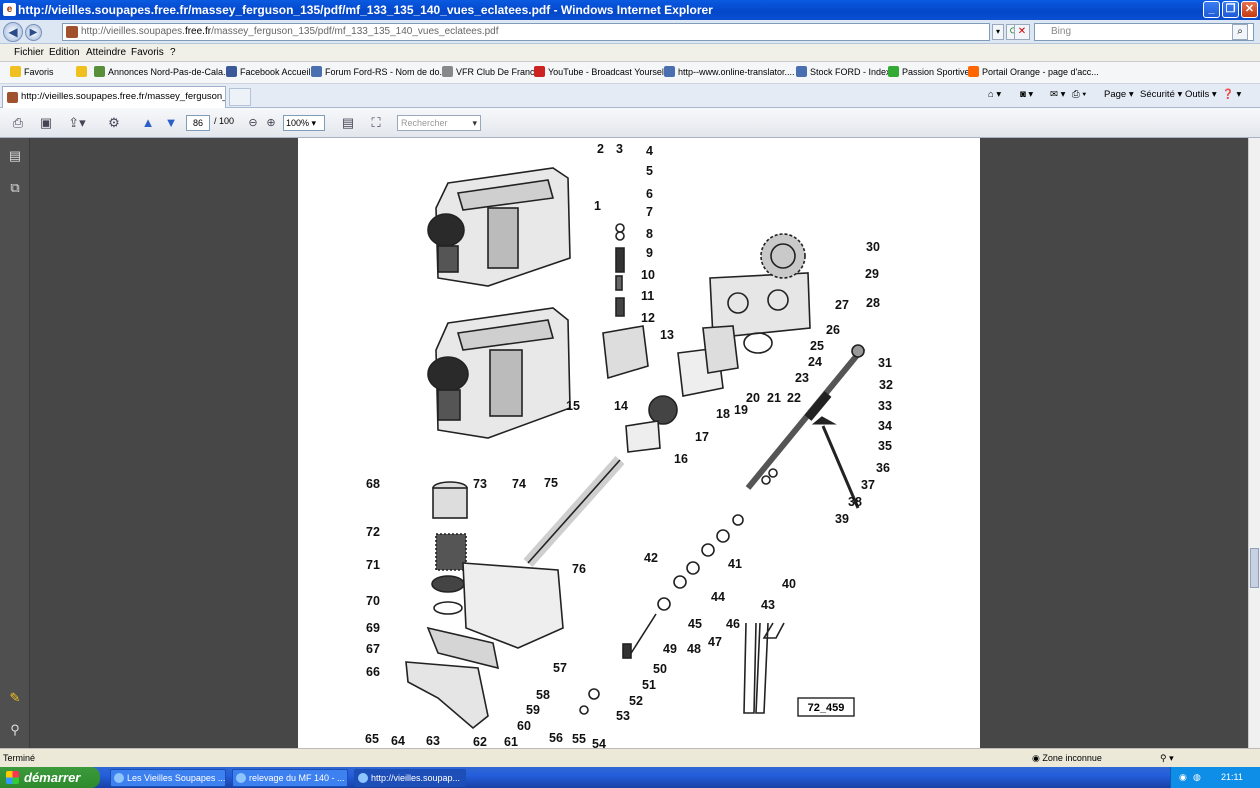 This screenshot has height=788, width=1260. I want to click on fav-link-vfr: VFR Club De France, so click(491, 71).